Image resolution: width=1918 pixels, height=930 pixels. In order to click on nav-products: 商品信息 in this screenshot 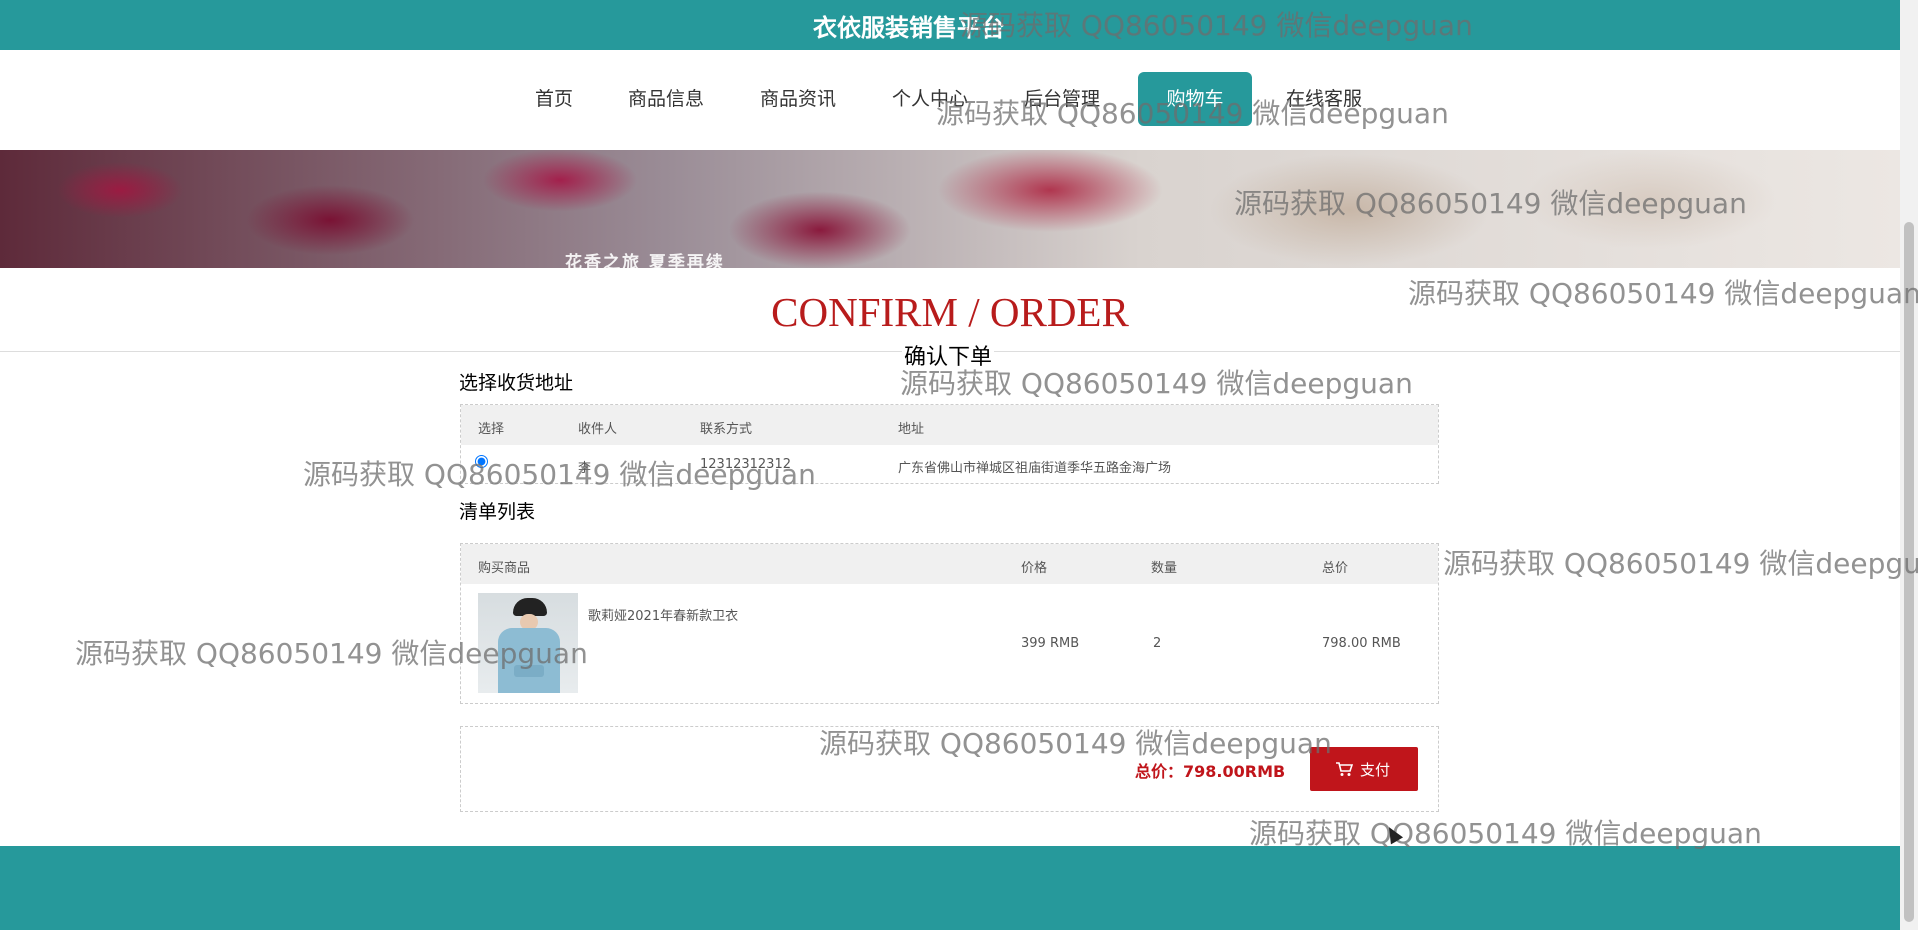, I will do `click(666, 99)`.